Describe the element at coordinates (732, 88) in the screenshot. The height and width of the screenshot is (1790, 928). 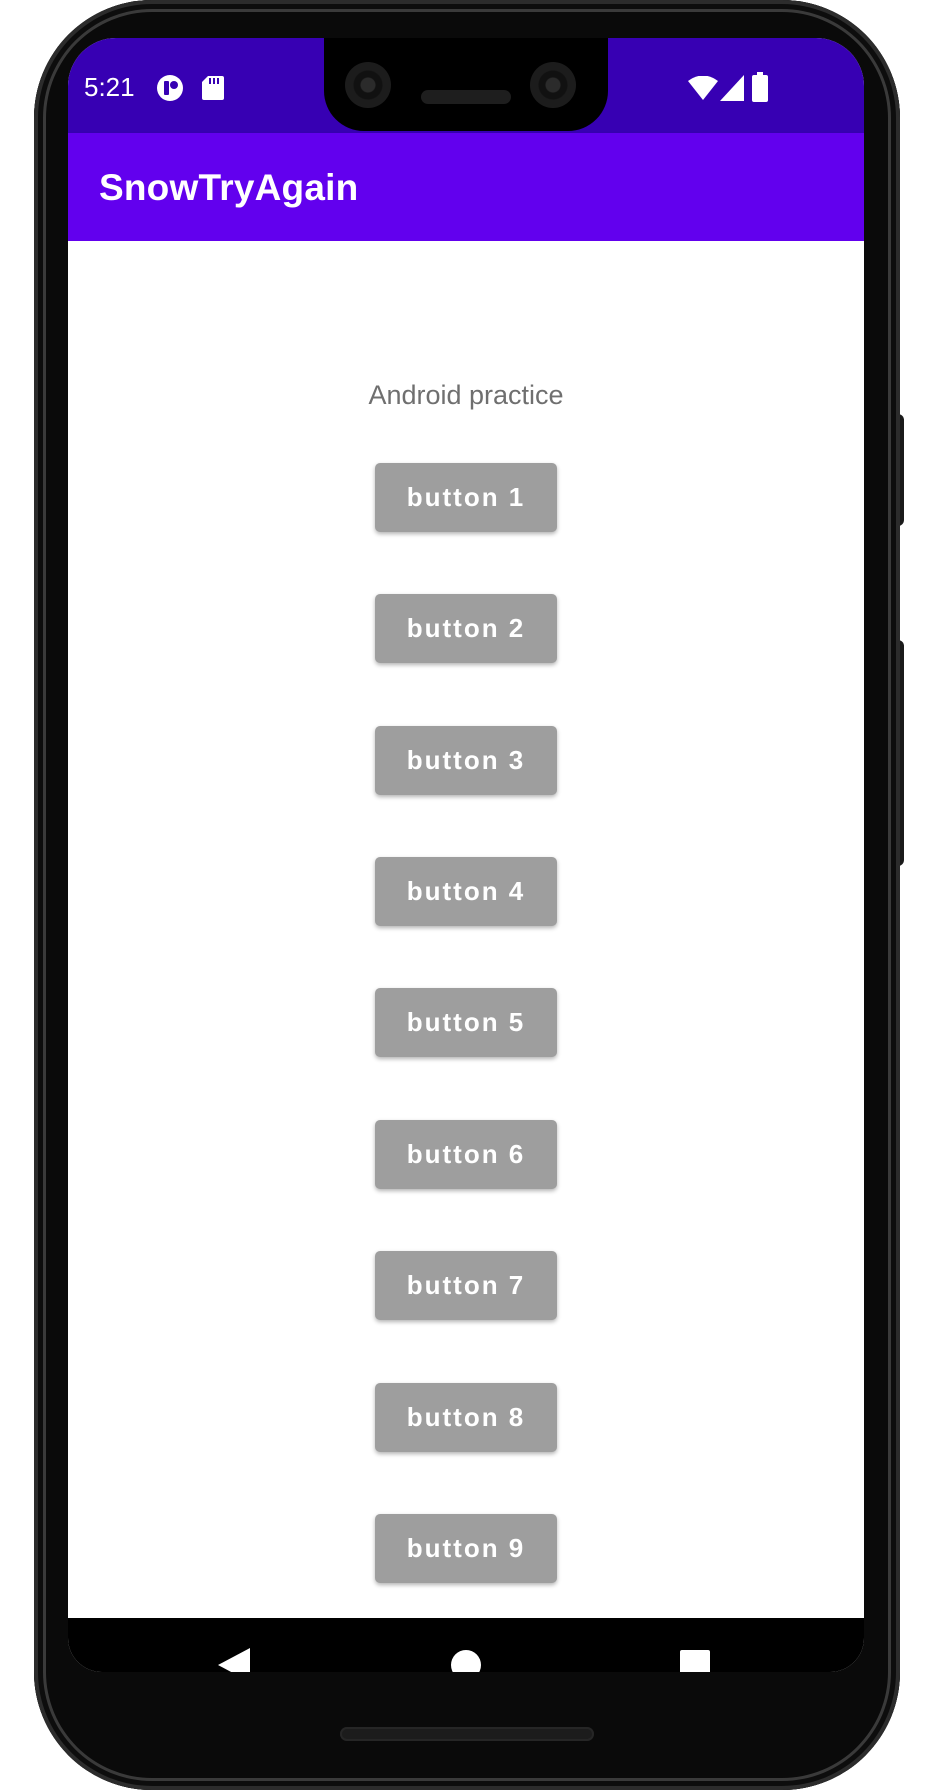
I see `cellular-signal-icon` at that location.